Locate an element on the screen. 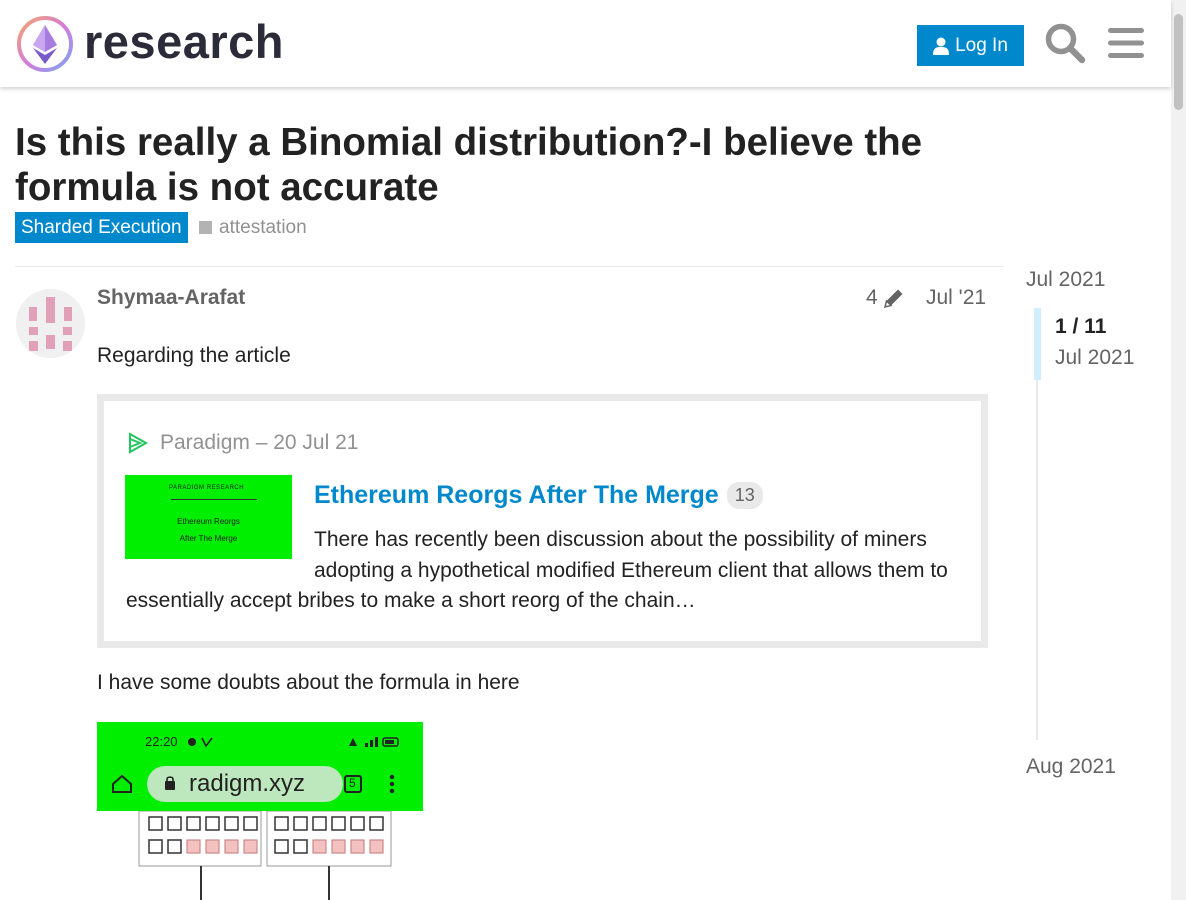 The image size is (1186, 900). image-status-time: 22:20 is located at coordinates (161, 741).